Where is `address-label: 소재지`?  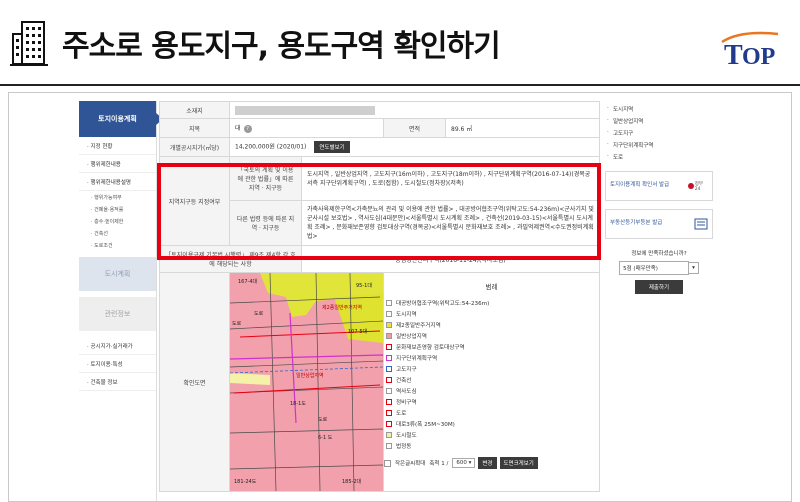
address-label: 소재지 is located at coordinates (194, 110).